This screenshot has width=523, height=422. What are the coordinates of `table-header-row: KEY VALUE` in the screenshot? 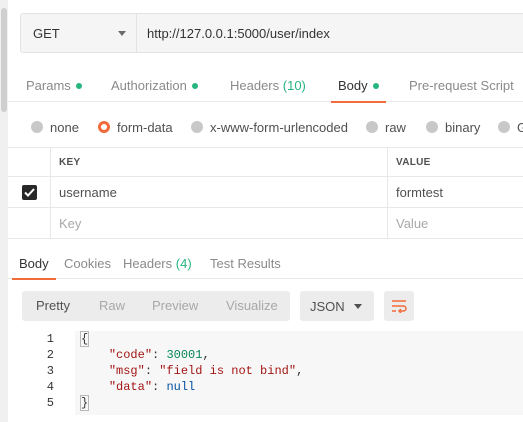 It's located at (265, 162).